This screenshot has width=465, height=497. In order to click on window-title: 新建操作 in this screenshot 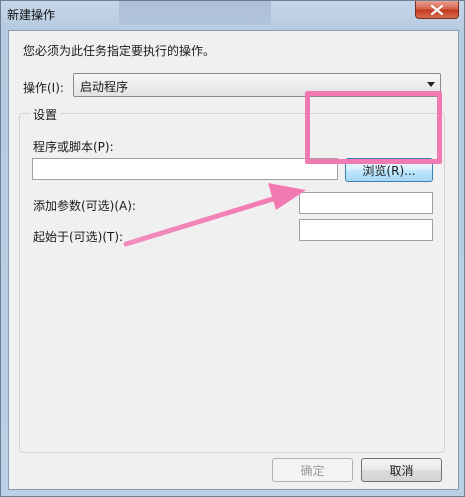, I will do `click(31, 15)`.